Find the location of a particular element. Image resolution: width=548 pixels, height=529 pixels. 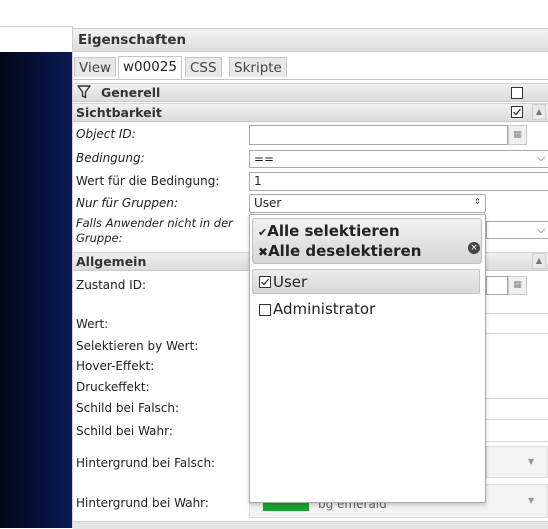

object-id-input is located at coordinates (378, 135).